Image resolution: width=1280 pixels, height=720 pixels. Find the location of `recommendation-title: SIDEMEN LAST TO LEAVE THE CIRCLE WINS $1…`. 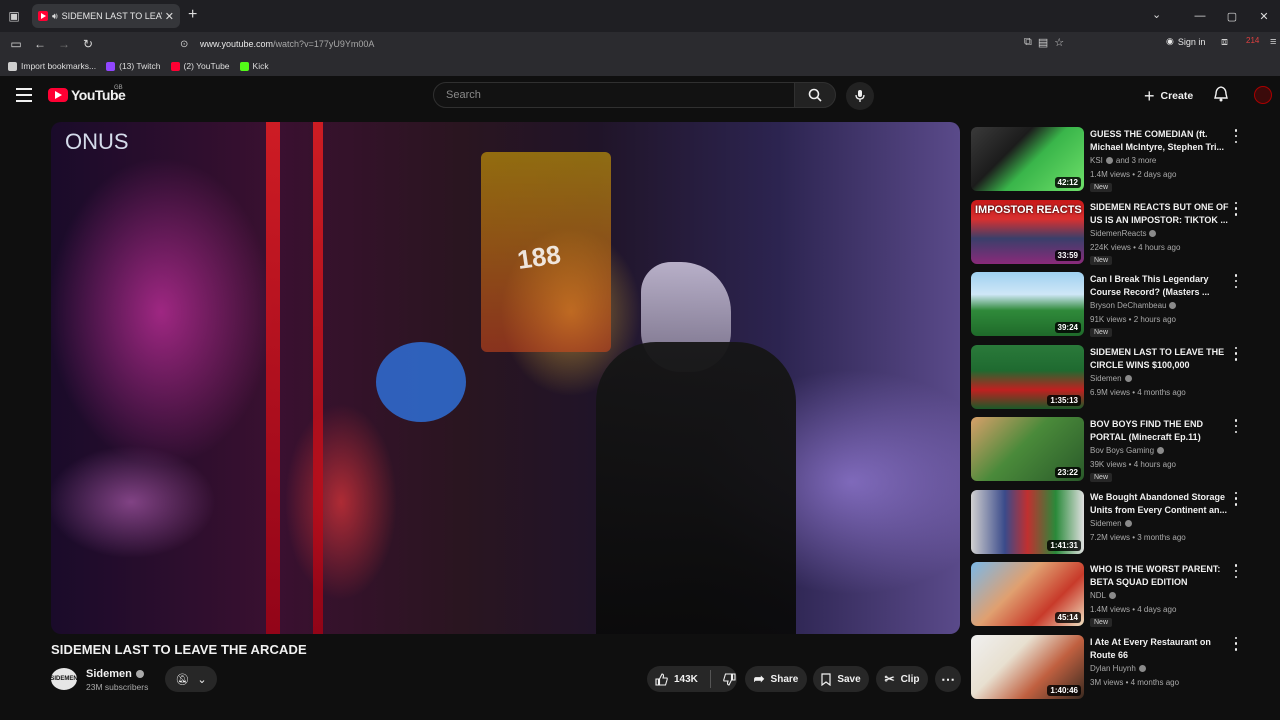

recommendation-title: SIDEMEN LAST TO LEAVE THE CIRCLE WINS $1… is located at coordinates (1161, 359).